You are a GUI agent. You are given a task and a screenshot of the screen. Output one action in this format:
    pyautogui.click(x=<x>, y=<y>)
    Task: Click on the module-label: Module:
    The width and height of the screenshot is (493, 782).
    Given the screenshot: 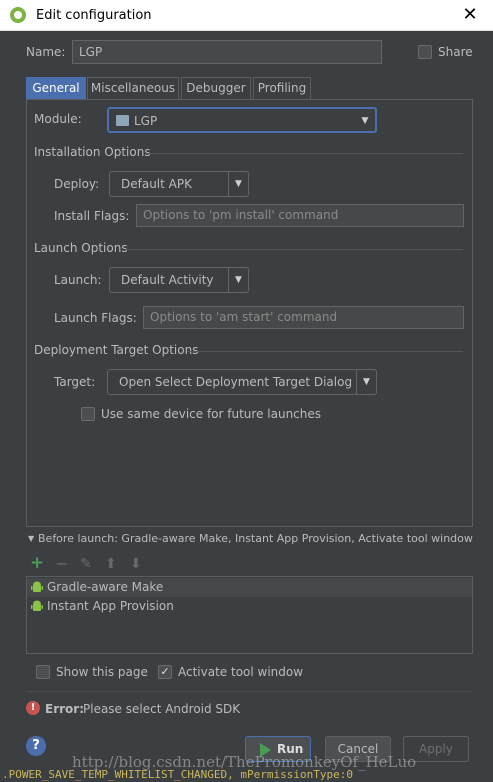 What is the action you would take?
    pyautogui.click(x=58, y=119)
    